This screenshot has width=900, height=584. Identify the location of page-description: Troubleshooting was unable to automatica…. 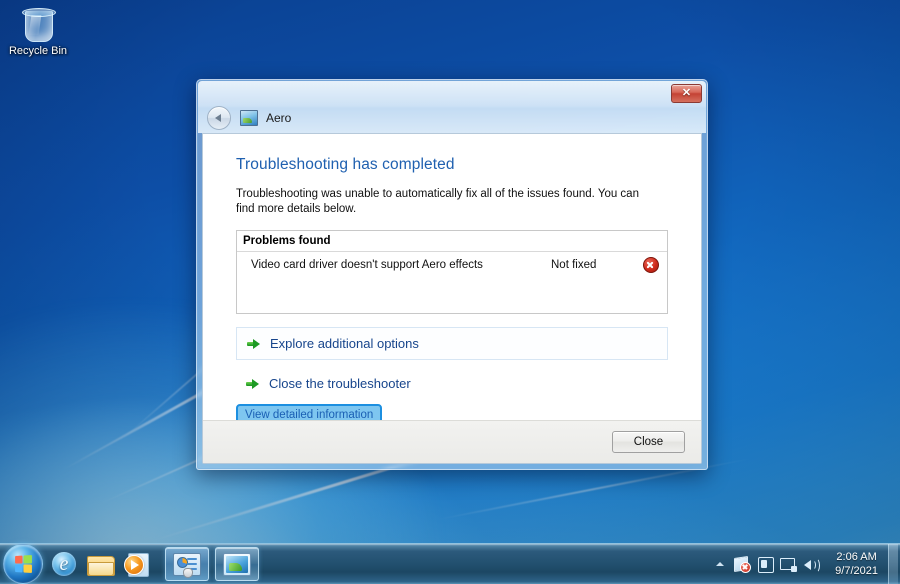
(437, 201).